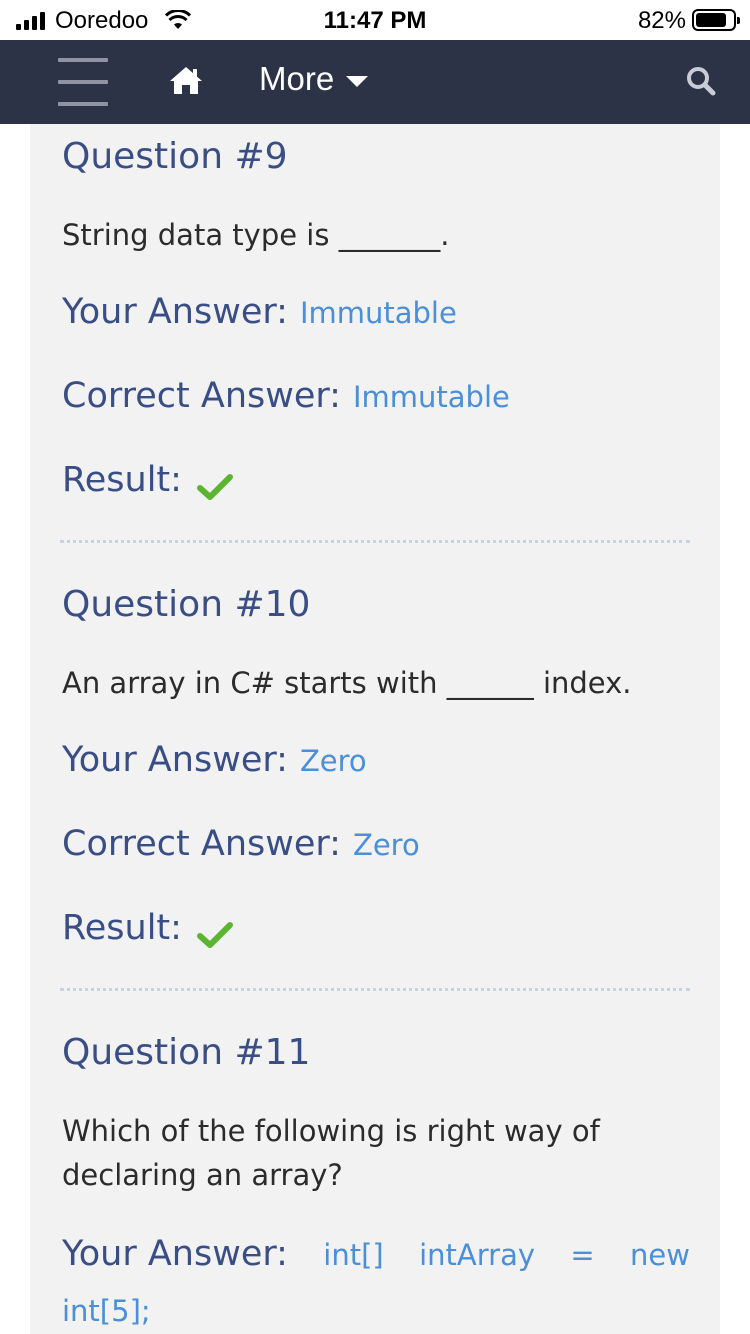 The height and width of the screenshot is (1334, 750). What do you see at coordinates (376, 1308) in the screenshot?
I see `your-answer-line: int[5];` at bounding box center [376, 1308].